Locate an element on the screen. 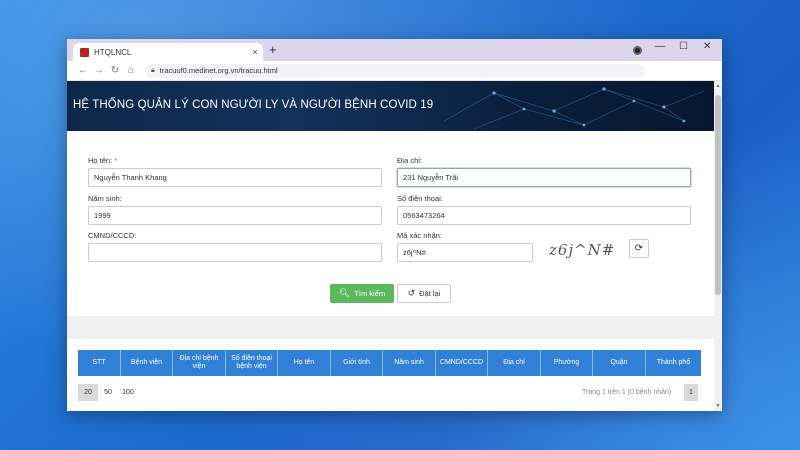 This screenshot has width=800, height=450. captcha-refresh-button: ⟳ is located at coordinates (639, 248).